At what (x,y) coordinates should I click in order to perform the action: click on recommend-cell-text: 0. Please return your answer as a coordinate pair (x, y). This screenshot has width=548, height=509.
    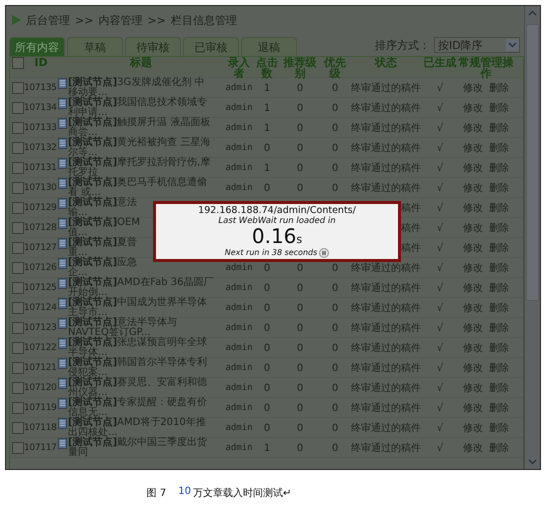
    Looking at the image, I should click on (300, 448).